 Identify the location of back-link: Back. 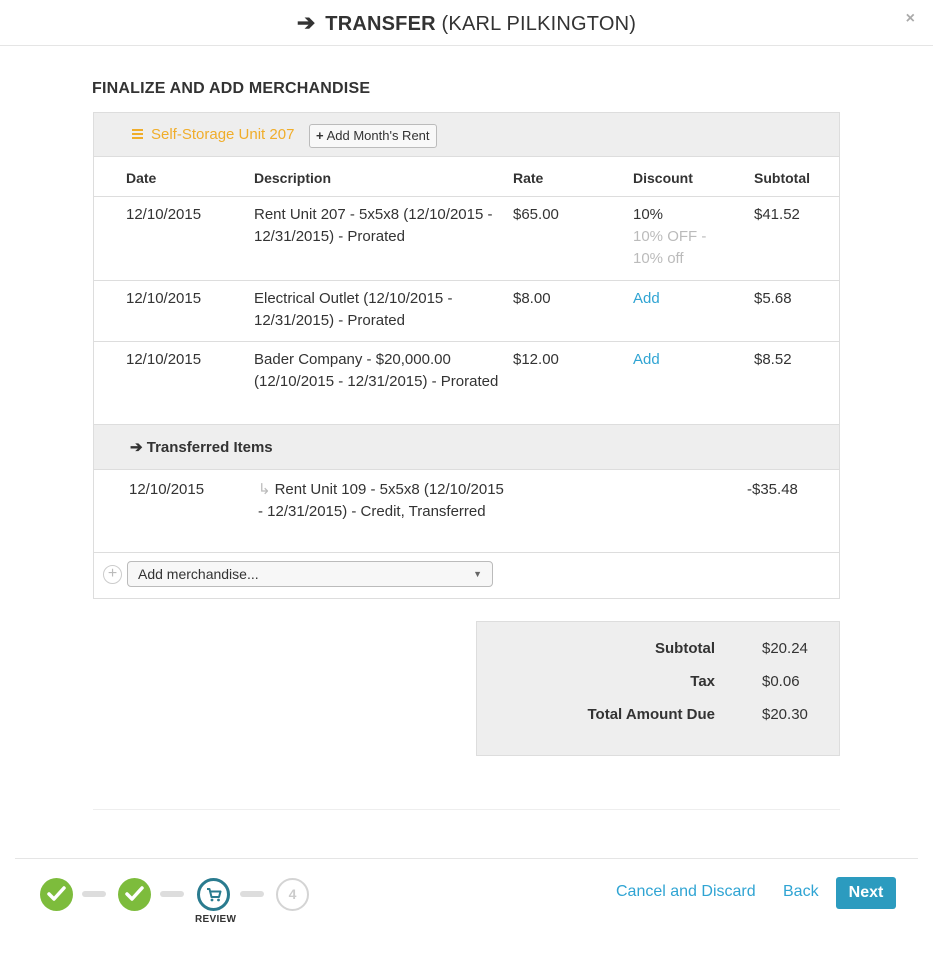
(801, 892).